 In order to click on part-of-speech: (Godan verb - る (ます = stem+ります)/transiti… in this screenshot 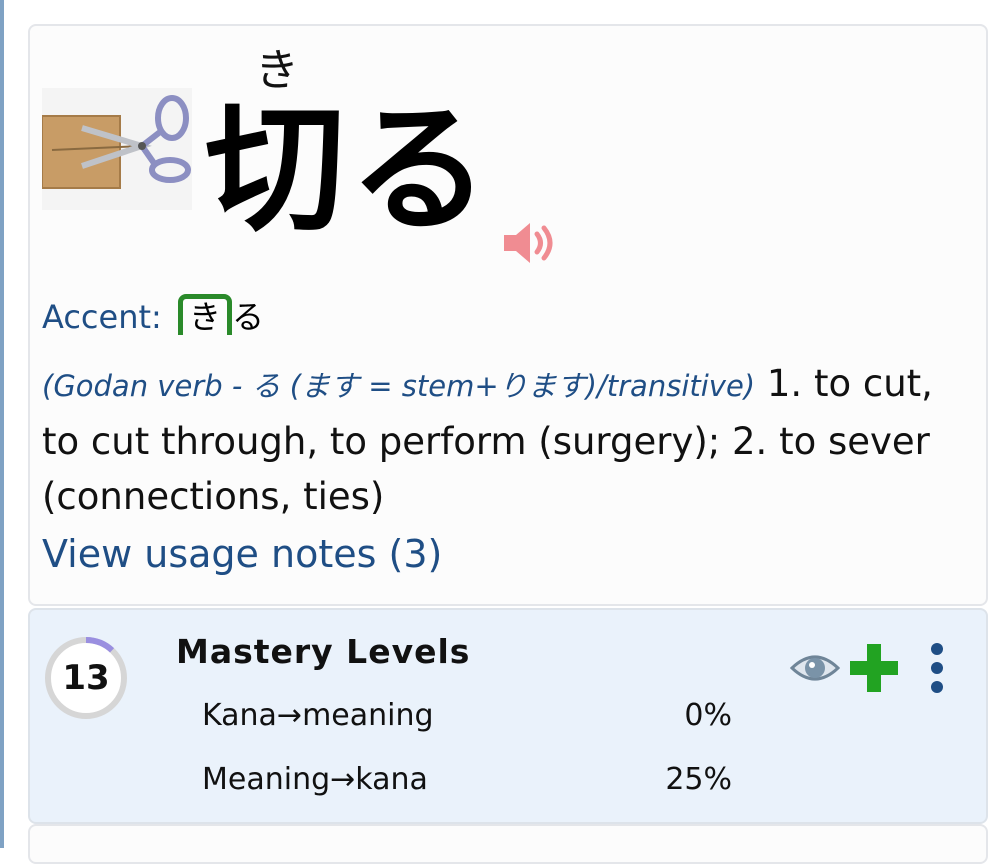, I will do `click(399, 386)`.